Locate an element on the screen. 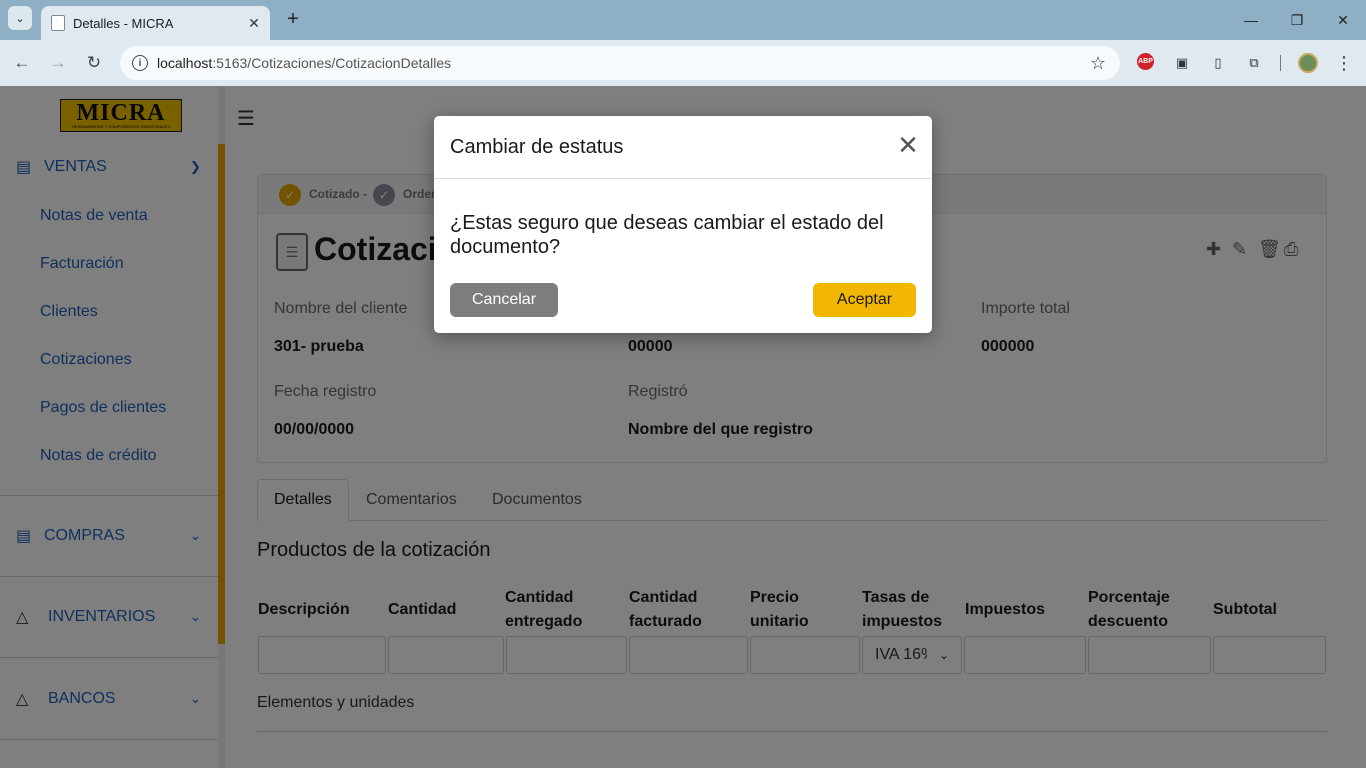  forward-arrow-icon: → is located at coordinates (58, 63).